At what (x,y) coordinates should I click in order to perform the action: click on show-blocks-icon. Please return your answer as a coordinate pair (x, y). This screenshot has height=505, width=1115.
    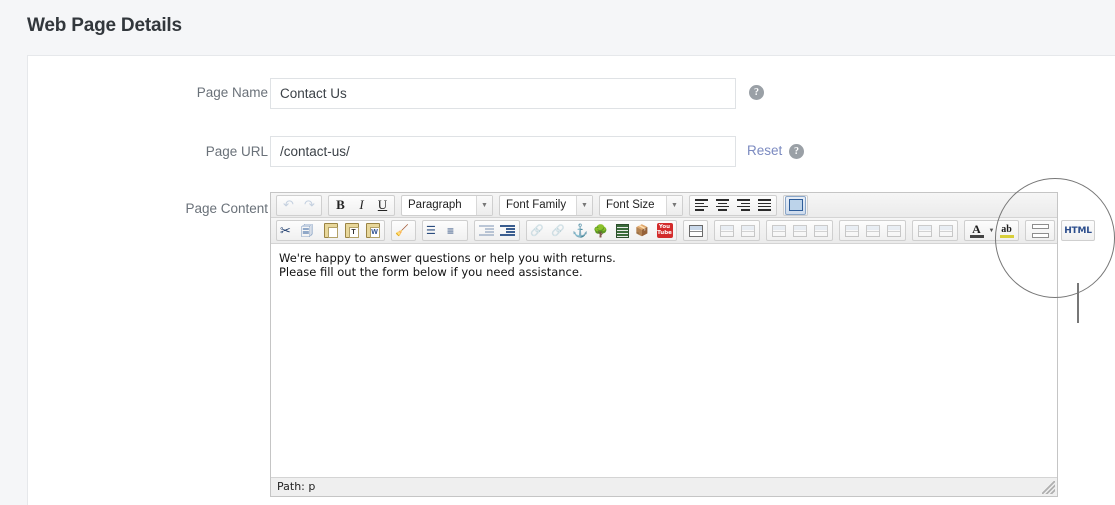
    Looking at the image, I should click on (795, 205).